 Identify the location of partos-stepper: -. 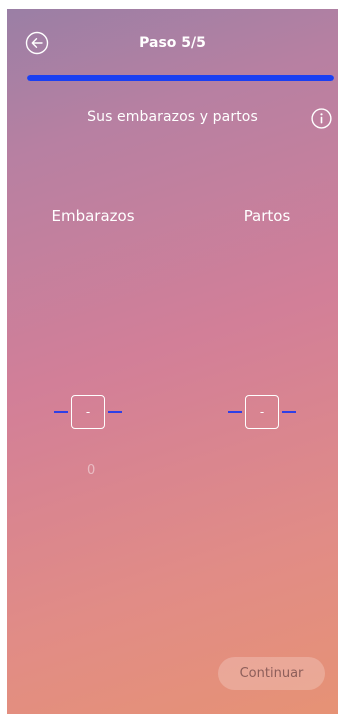
(262, 412).